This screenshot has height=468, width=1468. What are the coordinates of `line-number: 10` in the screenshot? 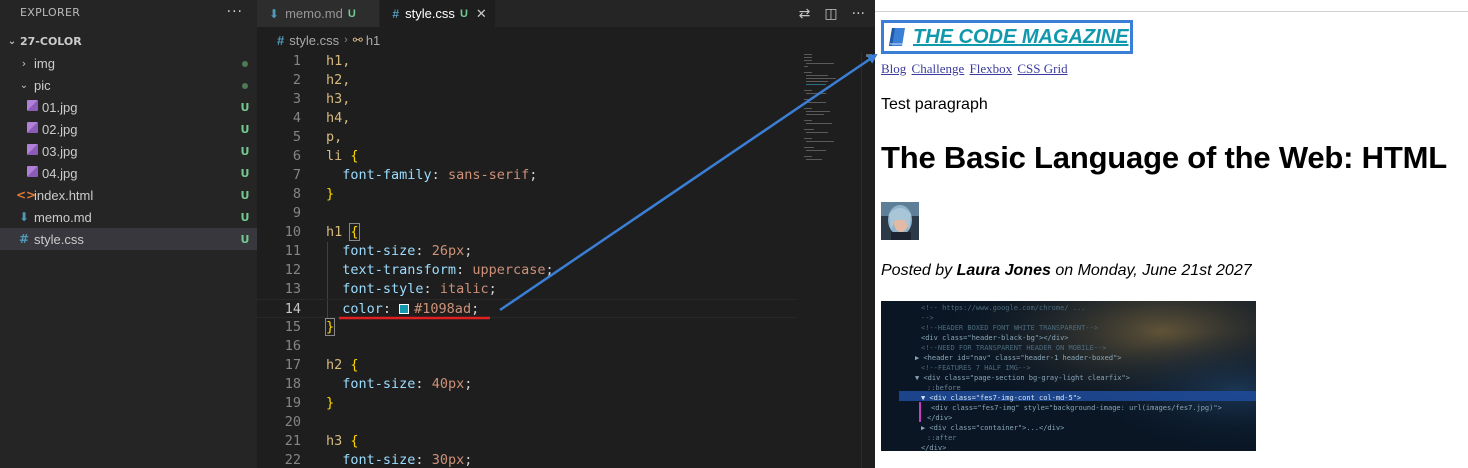 It's located at (292, 232).